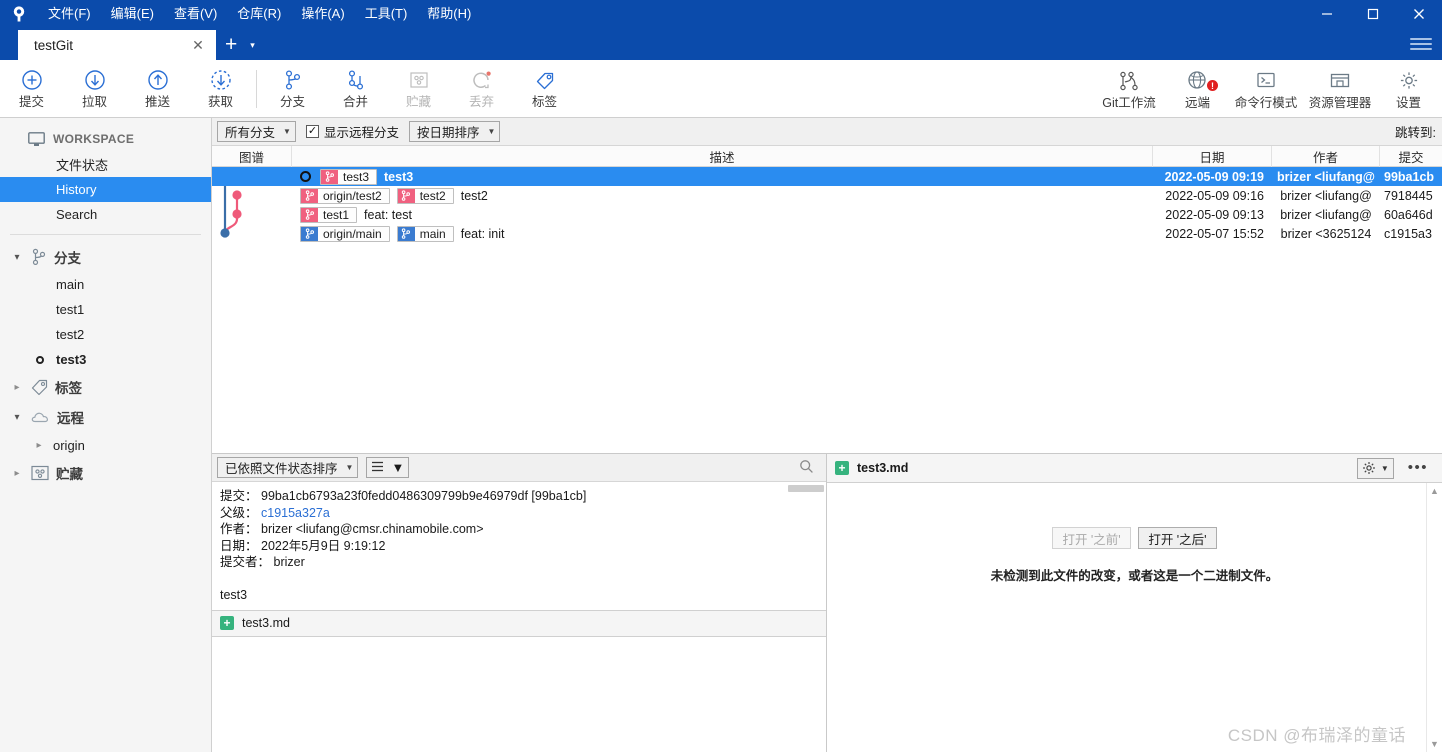 This screenshot has height=752, width=1442. Describe the element at coordinates (388, 467) in the screenshot. I see `view-mode-select: ▼` at that location.